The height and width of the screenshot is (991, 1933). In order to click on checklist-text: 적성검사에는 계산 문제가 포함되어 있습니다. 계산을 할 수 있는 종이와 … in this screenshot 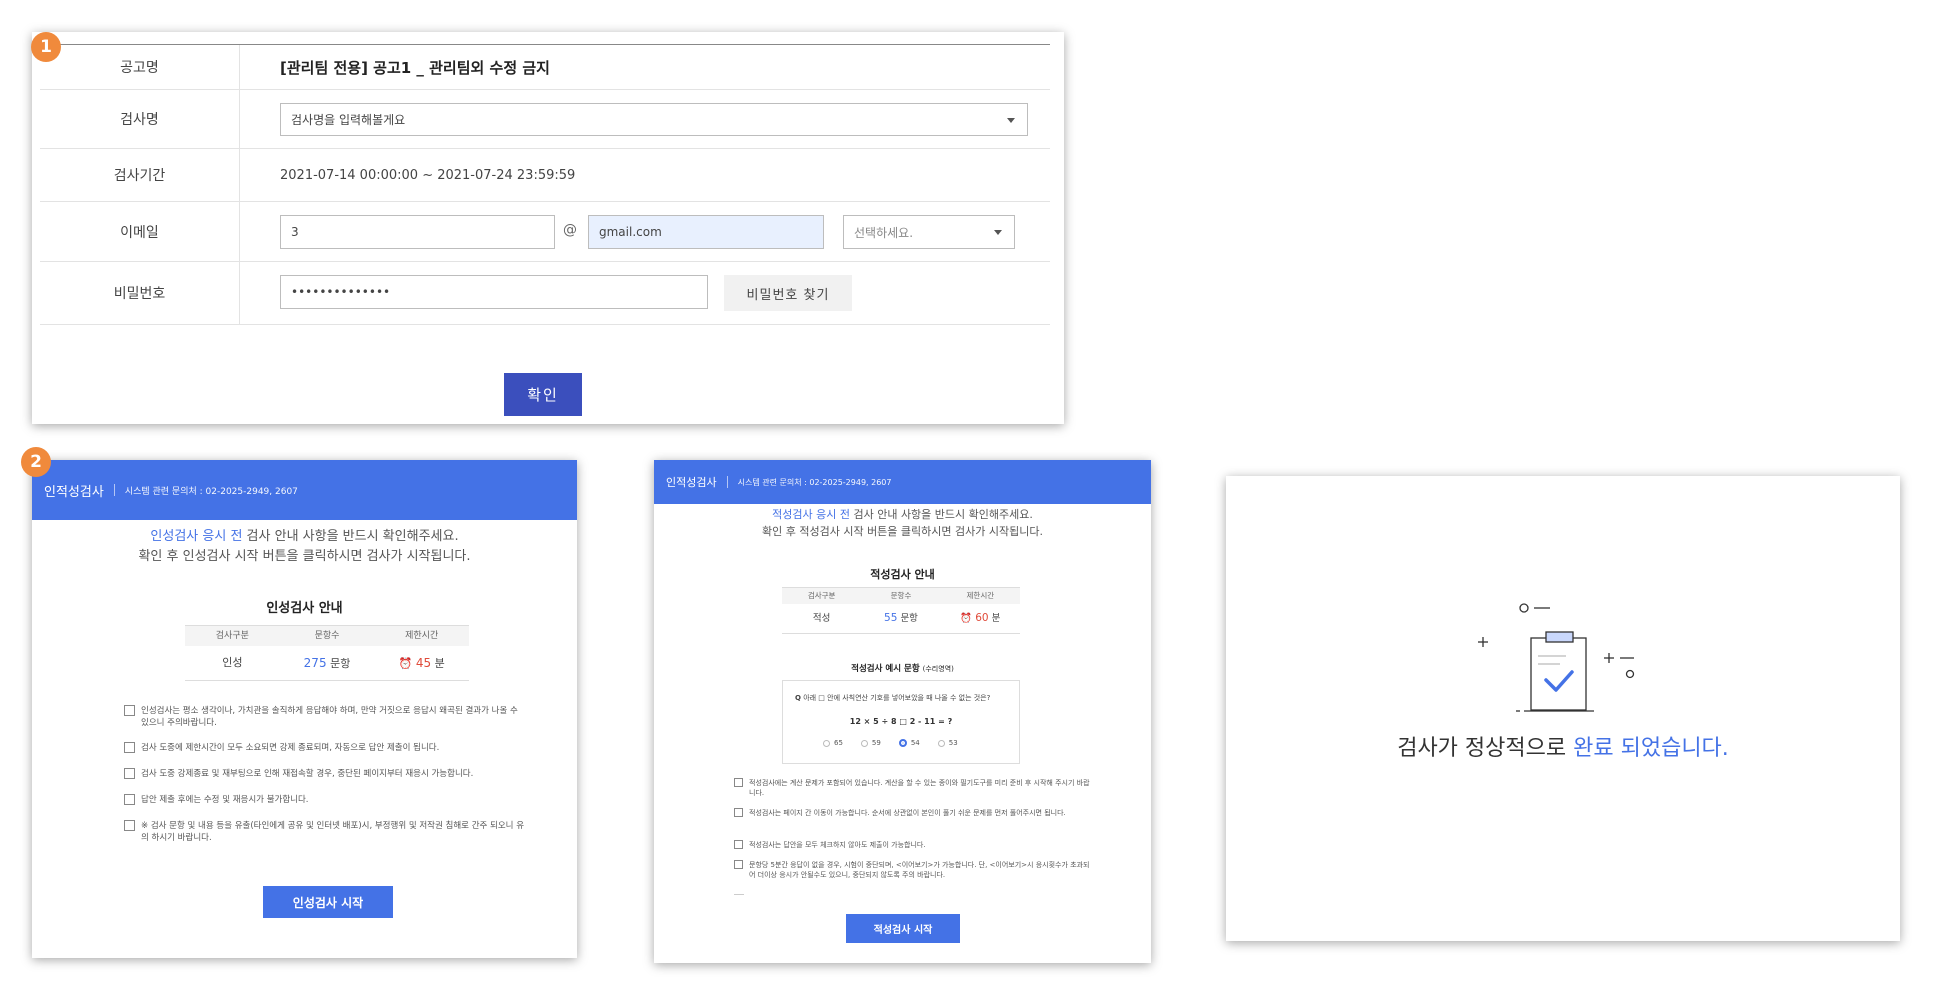, I will do `click(919, 788)`.